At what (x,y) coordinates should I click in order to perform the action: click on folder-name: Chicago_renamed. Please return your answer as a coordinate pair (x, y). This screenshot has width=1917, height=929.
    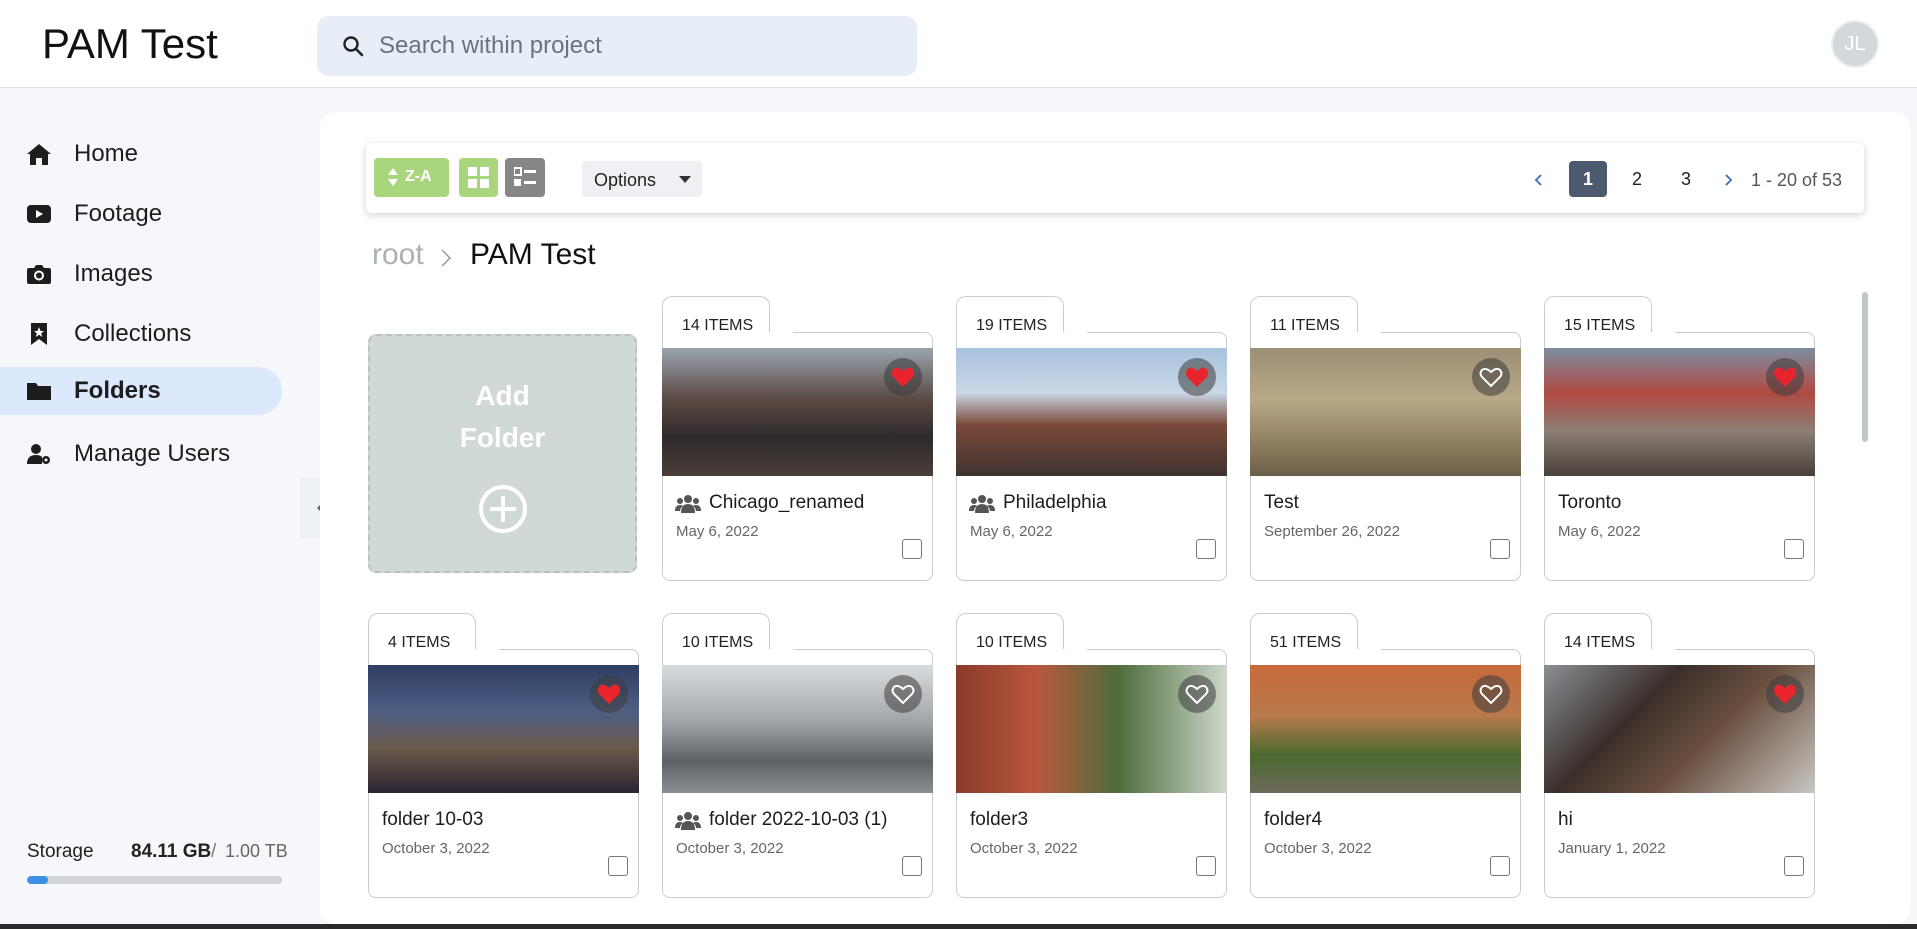
    Looking at the image, I should click on (786, 503).